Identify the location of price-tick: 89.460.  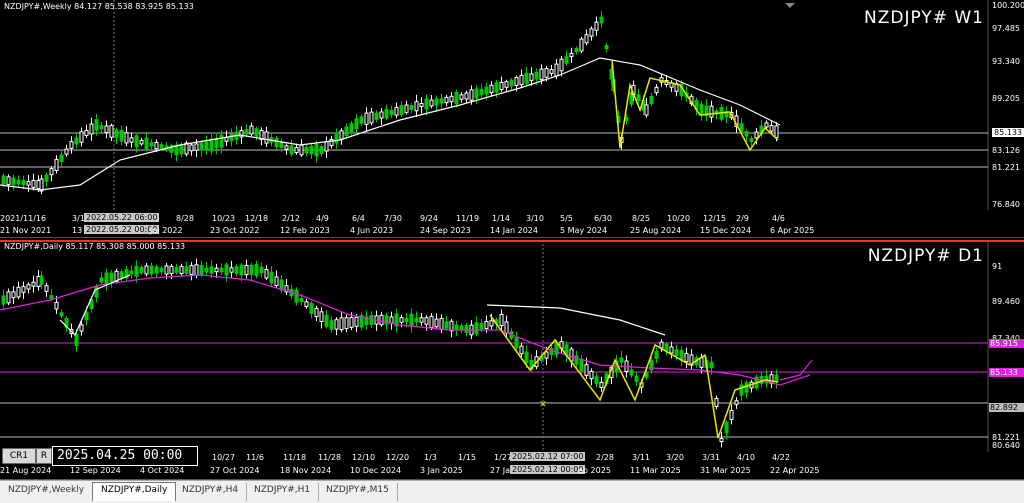
(1006, 301).